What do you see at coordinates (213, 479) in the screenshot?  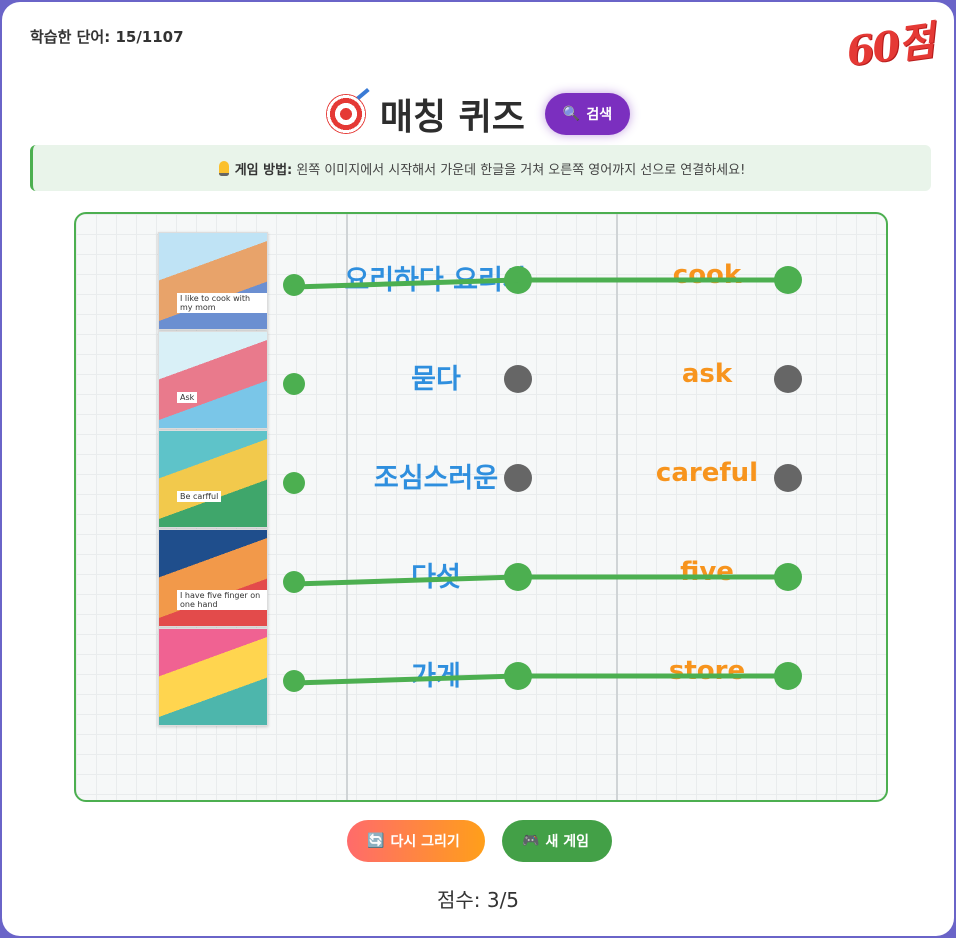 I see `word-picture: Be carfful` at bounding box center [213, 479].